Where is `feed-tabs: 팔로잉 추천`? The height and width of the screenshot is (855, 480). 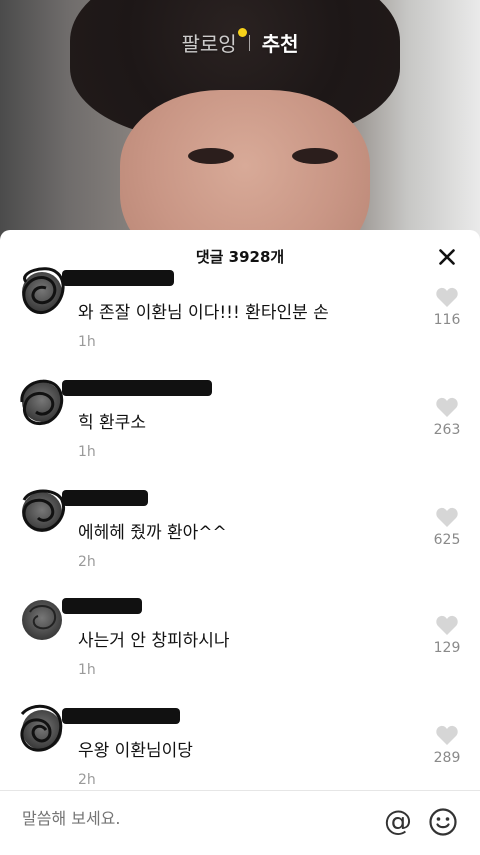 feed-tabs: 팔로잉 추천 is located at coordinates (240, 42).